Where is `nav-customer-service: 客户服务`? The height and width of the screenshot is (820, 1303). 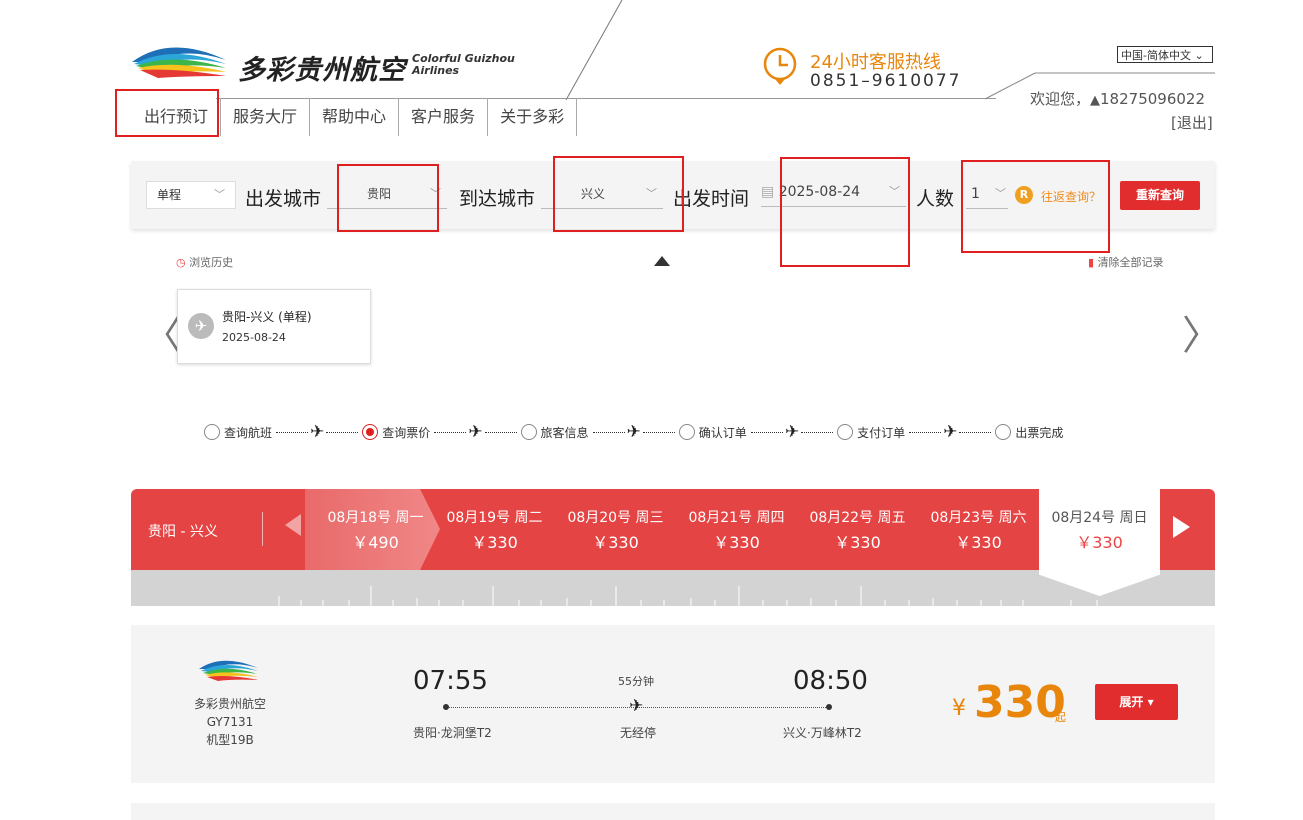 nav-customer-service: 客户服务 is located at coordinates (444, 117).